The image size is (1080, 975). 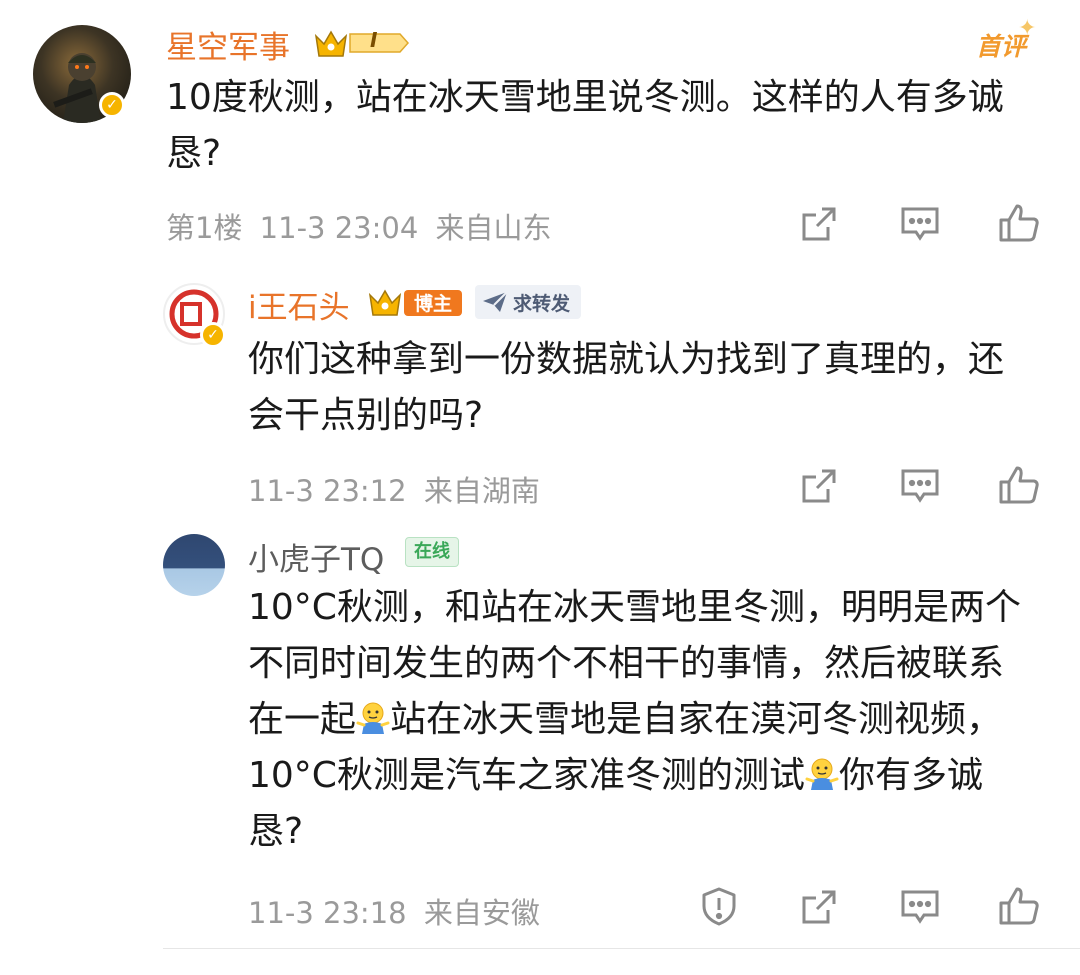 What do you see at coordinates (495, 301) in the screenshot?
I see `paper-plane-icon` at bounding box center [495, 301].